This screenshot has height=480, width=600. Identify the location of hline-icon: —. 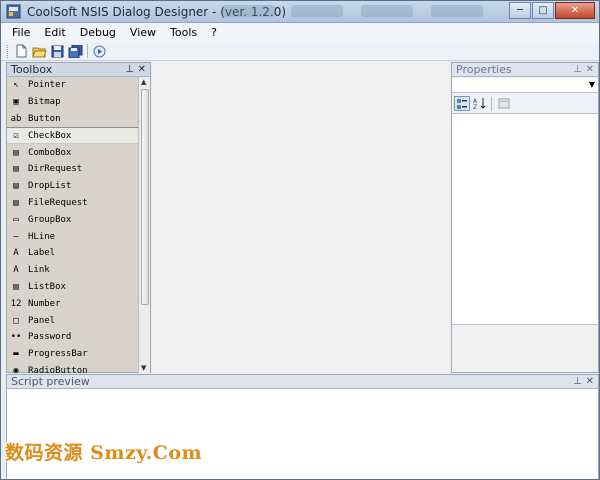
(16, 236).